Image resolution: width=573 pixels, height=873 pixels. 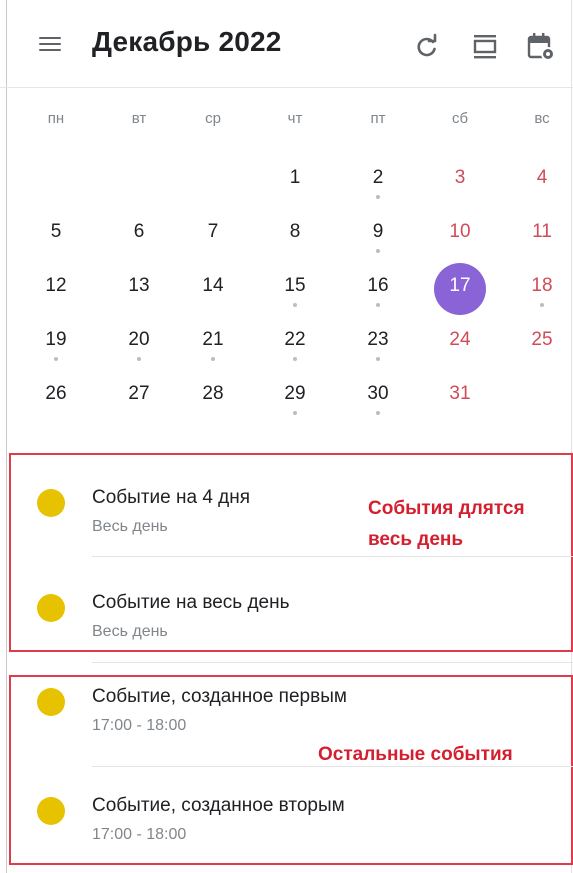 I want to click on day-cell: 2, so click(x=378, y=180).